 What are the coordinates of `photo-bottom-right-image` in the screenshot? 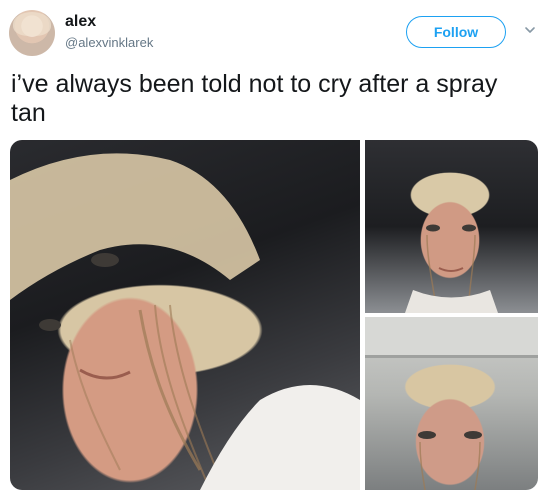 It's located at (451, 403).